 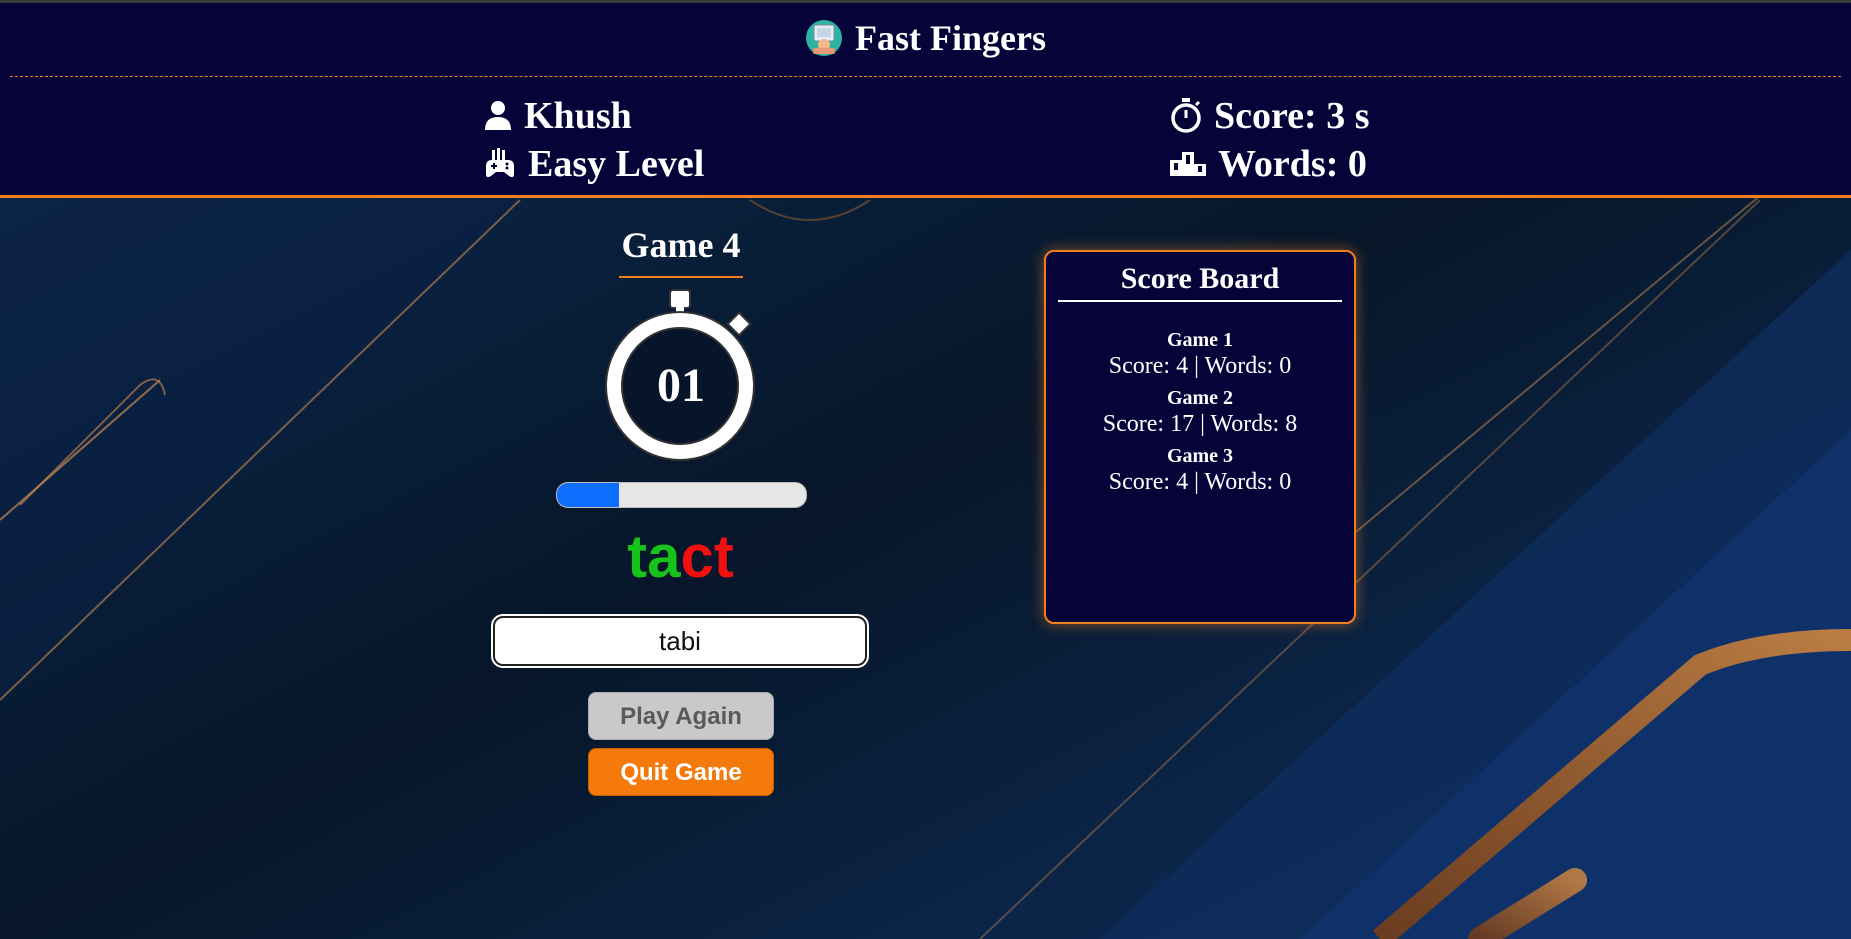 I want to click on quit-game-button: Quit Game, so click(x=681, y=772).